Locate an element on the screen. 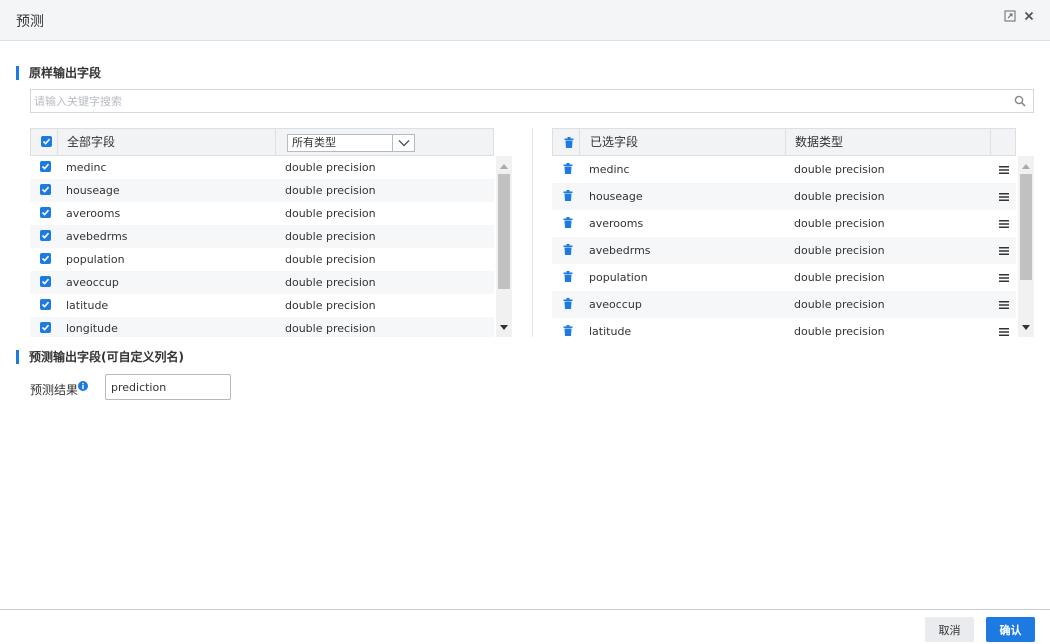  type-filter-select: 所有类型 is located at coordinates (351, 143).